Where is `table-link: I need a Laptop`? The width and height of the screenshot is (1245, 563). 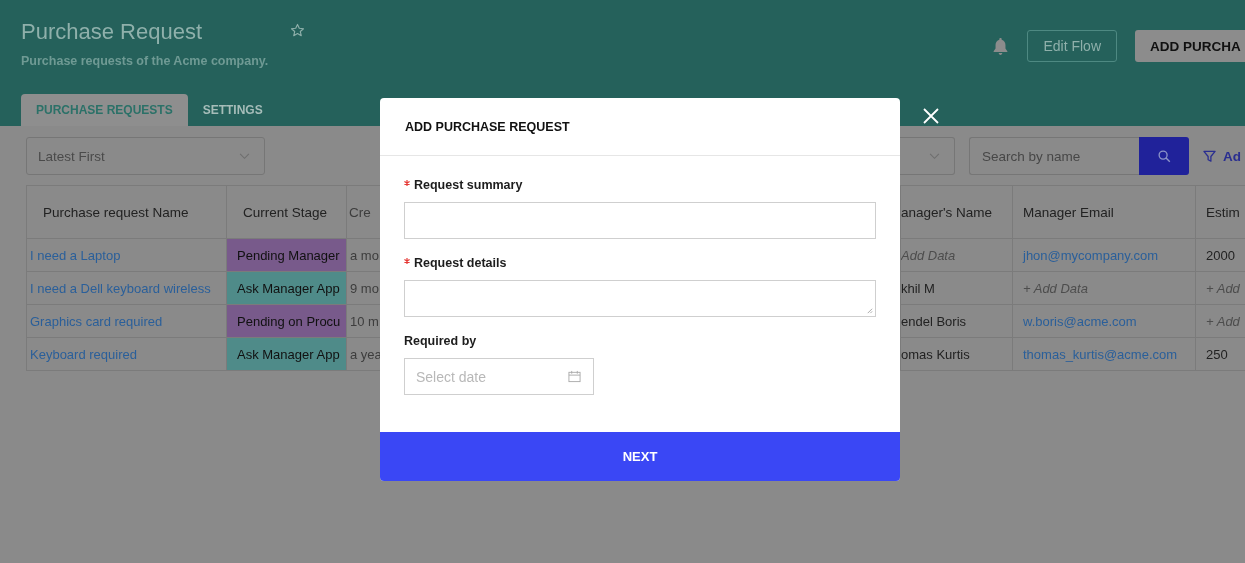
table-link: I need a Laptop is located at coordinates (75, 255).